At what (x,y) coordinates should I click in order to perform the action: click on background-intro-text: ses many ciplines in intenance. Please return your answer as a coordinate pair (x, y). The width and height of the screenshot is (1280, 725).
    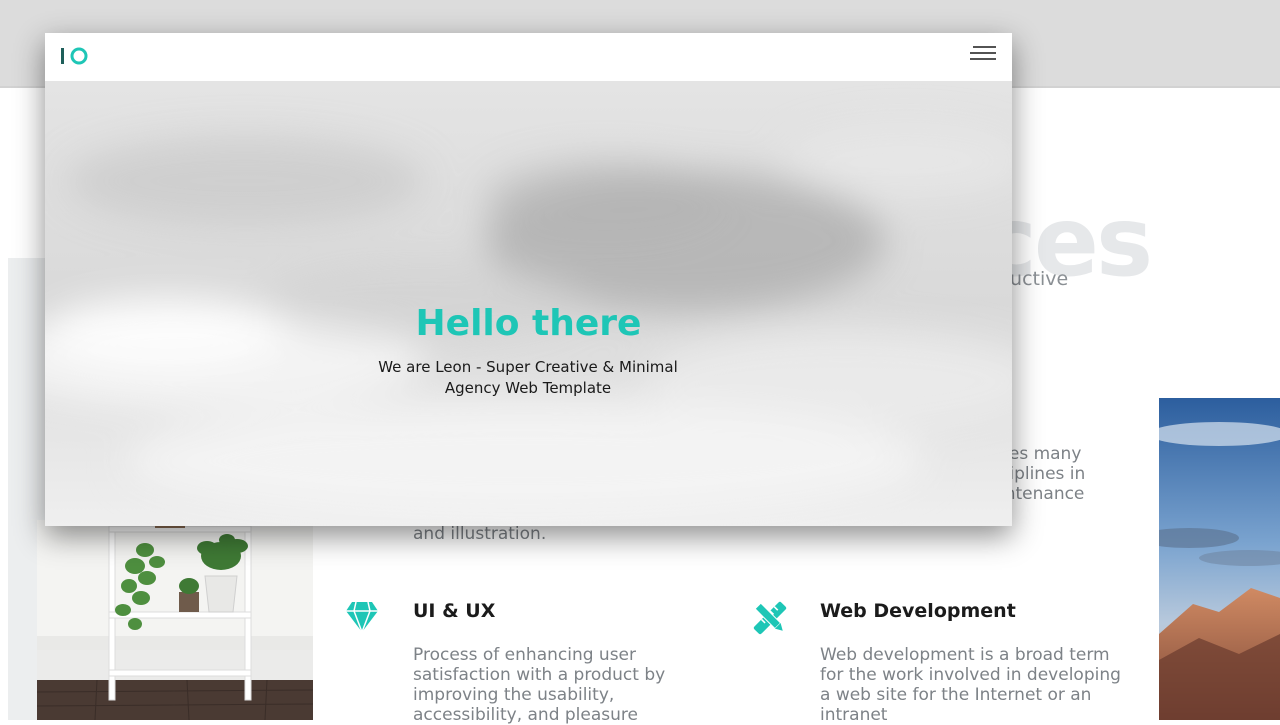
    Looking at the image, I should click on (1043, 474).